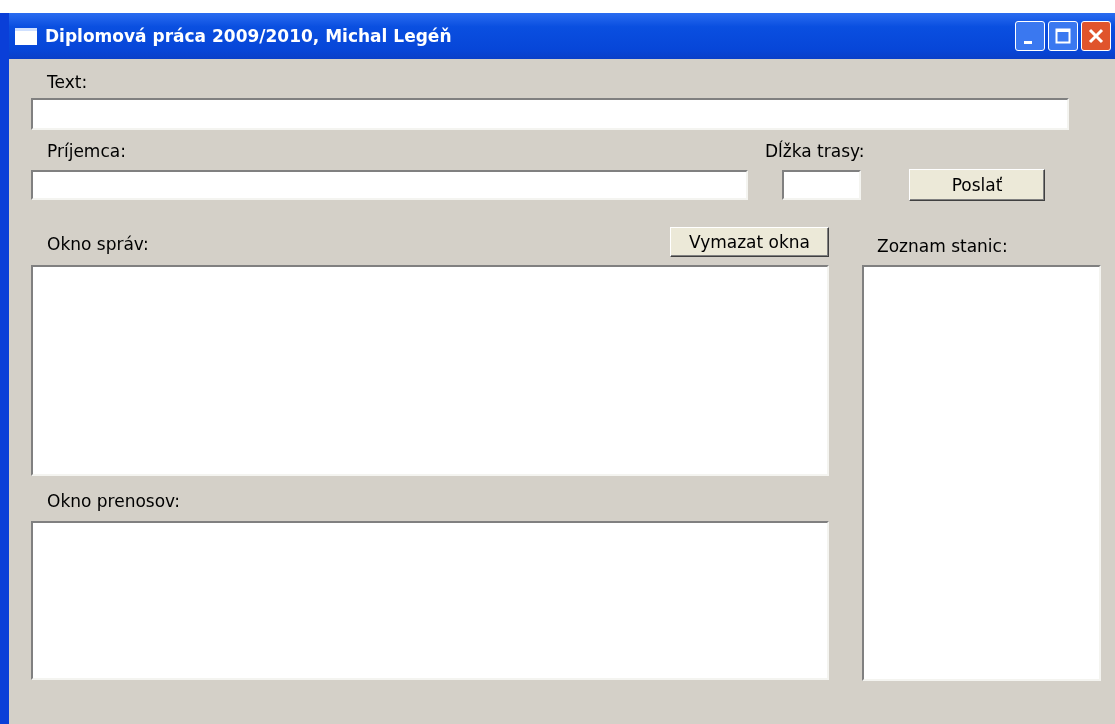 This screenshot has height=724, width=1115. I want to click on window-icon, so click(26, 36).